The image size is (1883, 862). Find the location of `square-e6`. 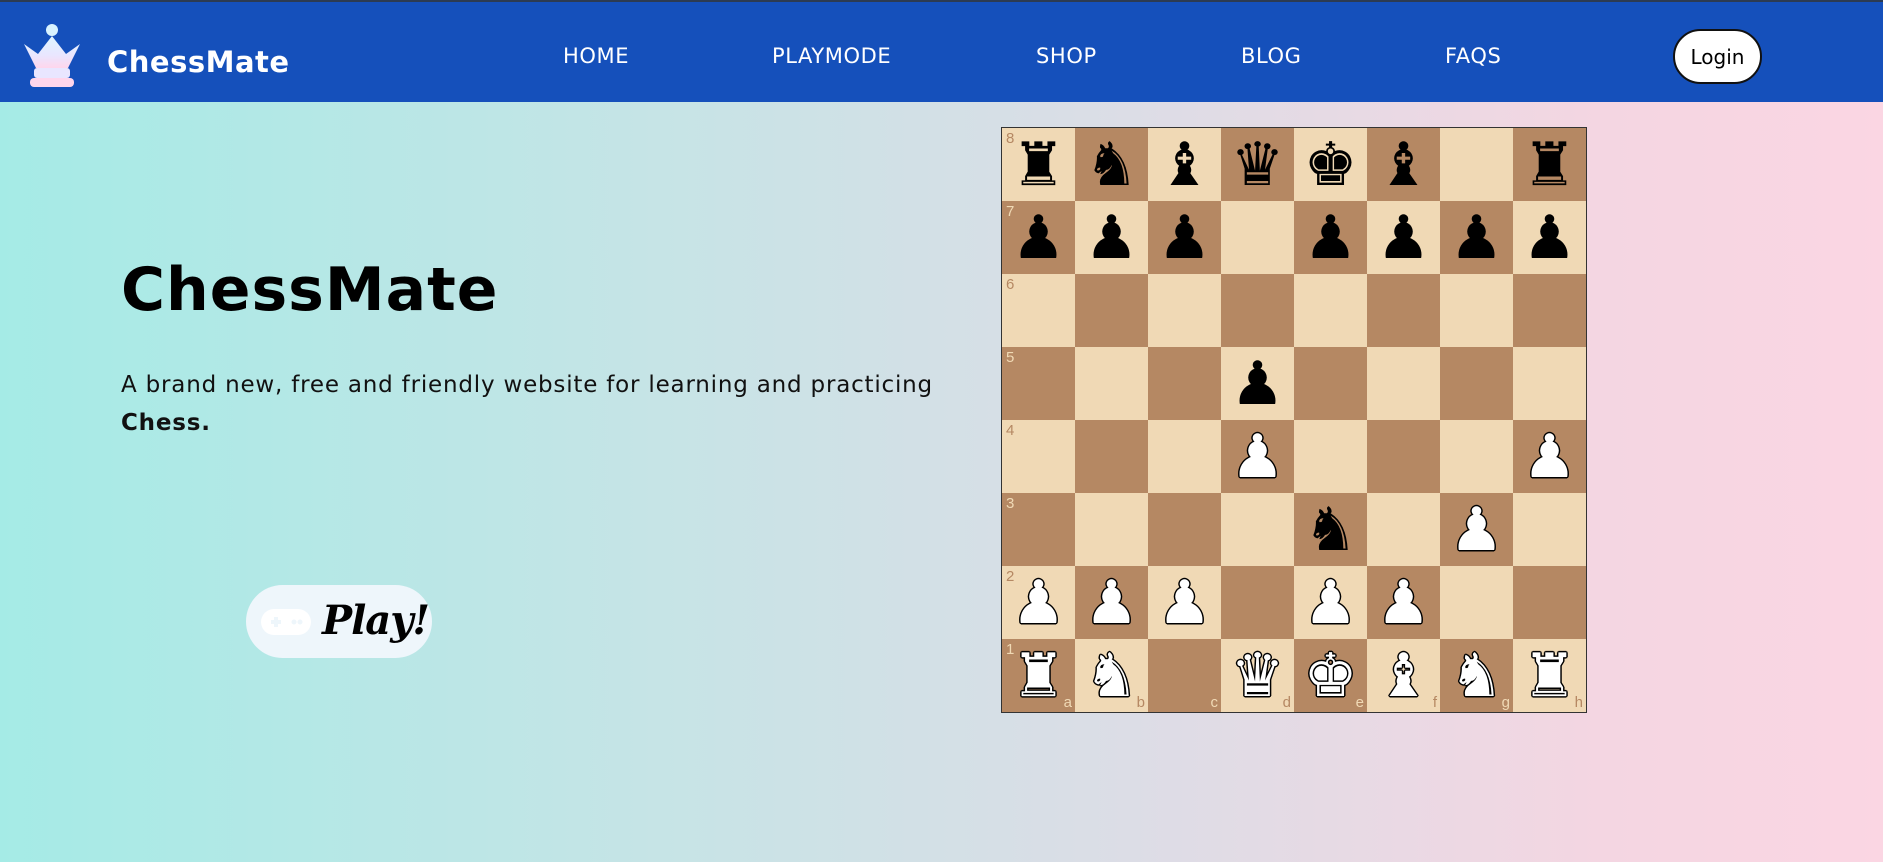

square-e6 is located at coordinates (1330, 310).